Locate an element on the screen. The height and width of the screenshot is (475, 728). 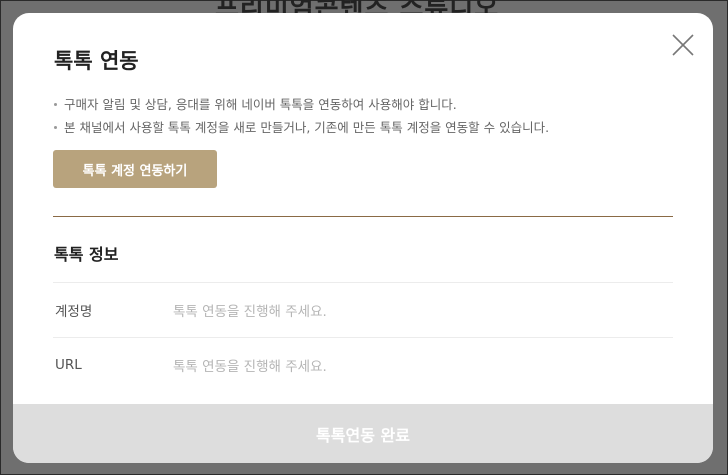
info-label: URL is located at coordinates (68, 365).